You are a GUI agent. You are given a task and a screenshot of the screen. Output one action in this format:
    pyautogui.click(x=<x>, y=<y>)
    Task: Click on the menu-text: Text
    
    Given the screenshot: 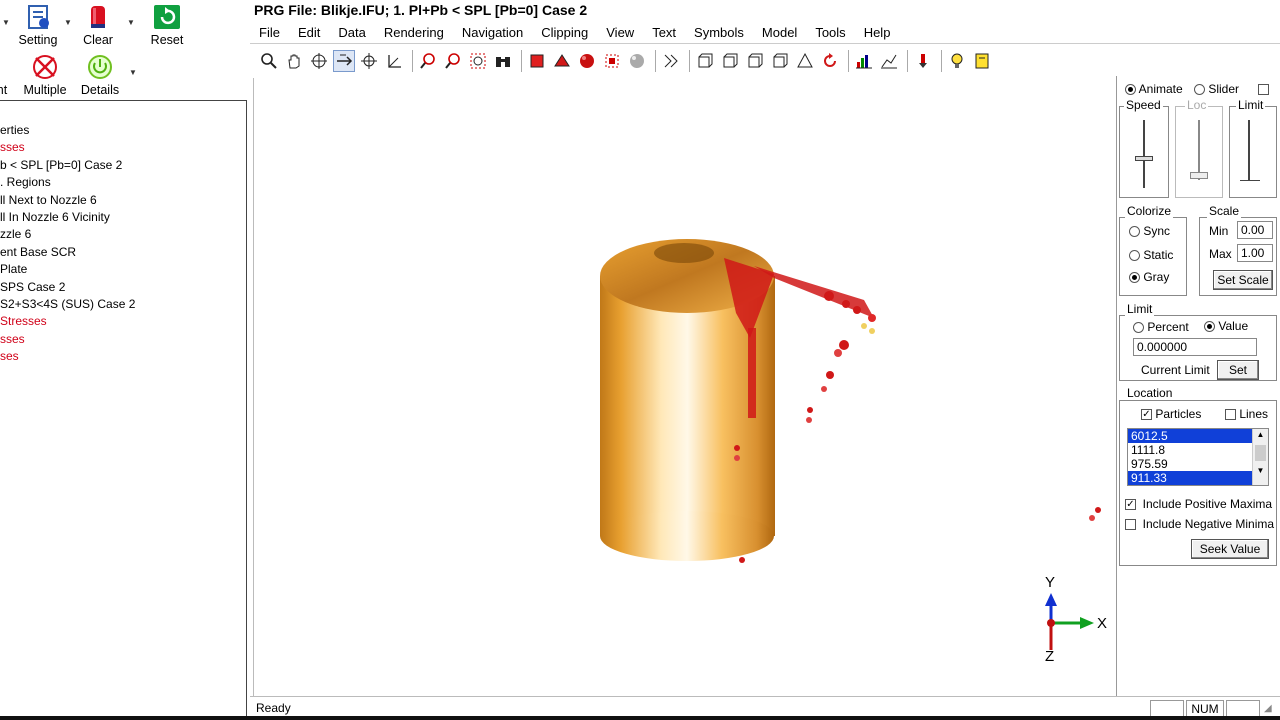 What is the action you would take?
    pyautogui.click(x=664, y=32)
    